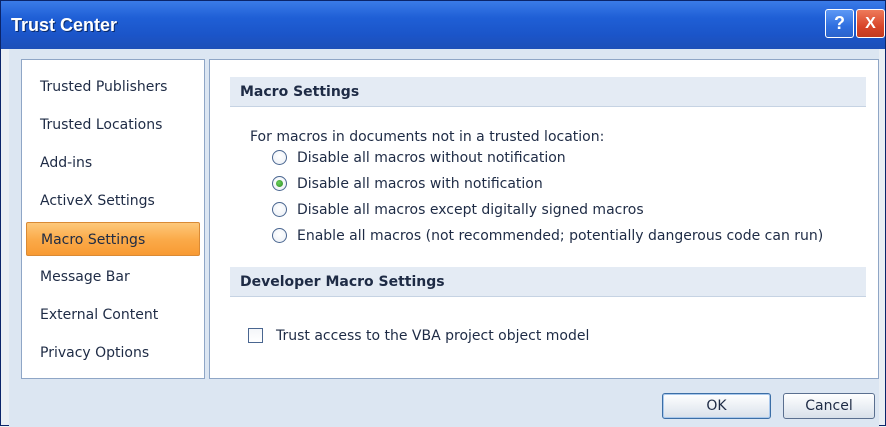 The height and width of the screenshot is (427, 886). Describe the element at coordinates (255, 335) in the screenshot. I see `vba-trust-checkbox` at that location.